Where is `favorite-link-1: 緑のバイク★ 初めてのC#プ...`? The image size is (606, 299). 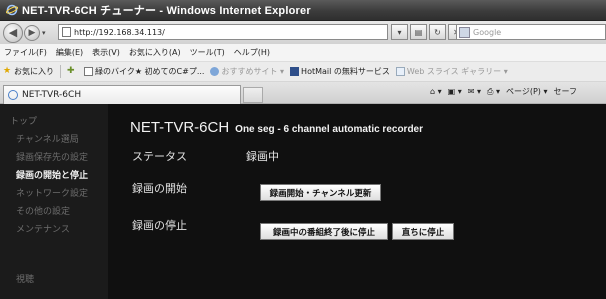 favorite-link-1: 緑のバイク★ 初めてのC#プ... is located at coordinates (144, 71).